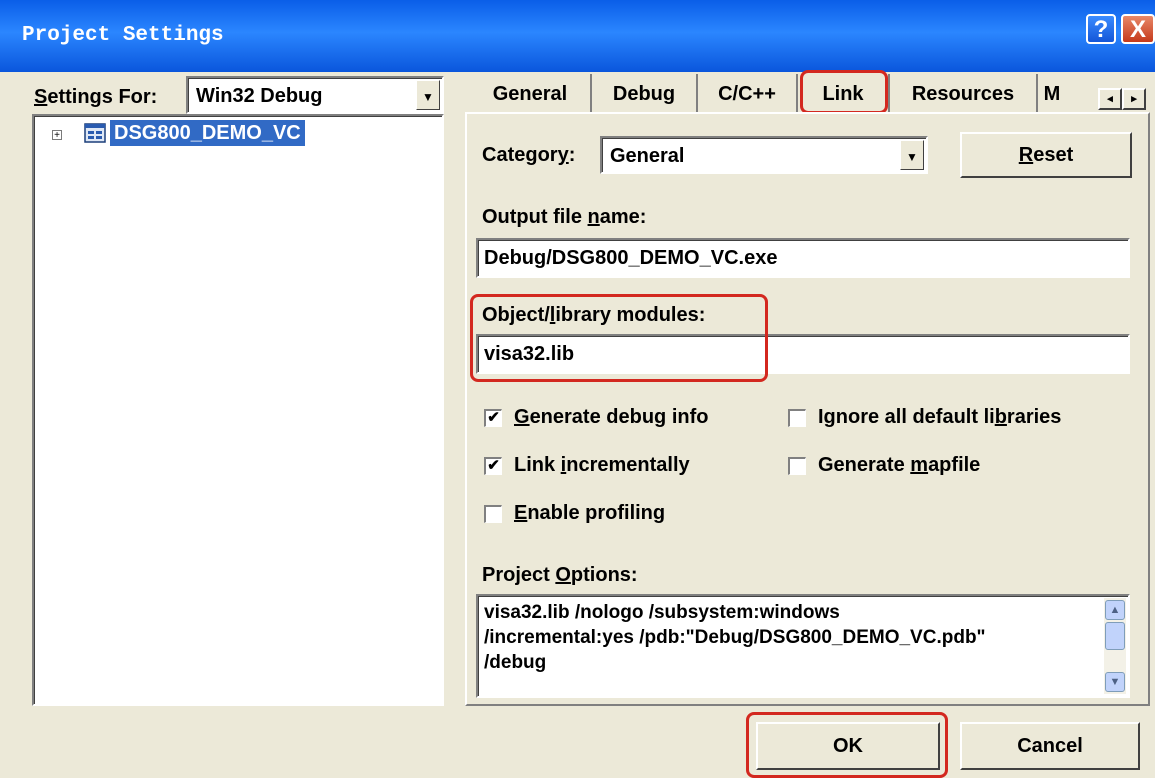 The height and width of the screenshot is (778, 1155). I want to click on category-label: Category:, so click(529, 155).